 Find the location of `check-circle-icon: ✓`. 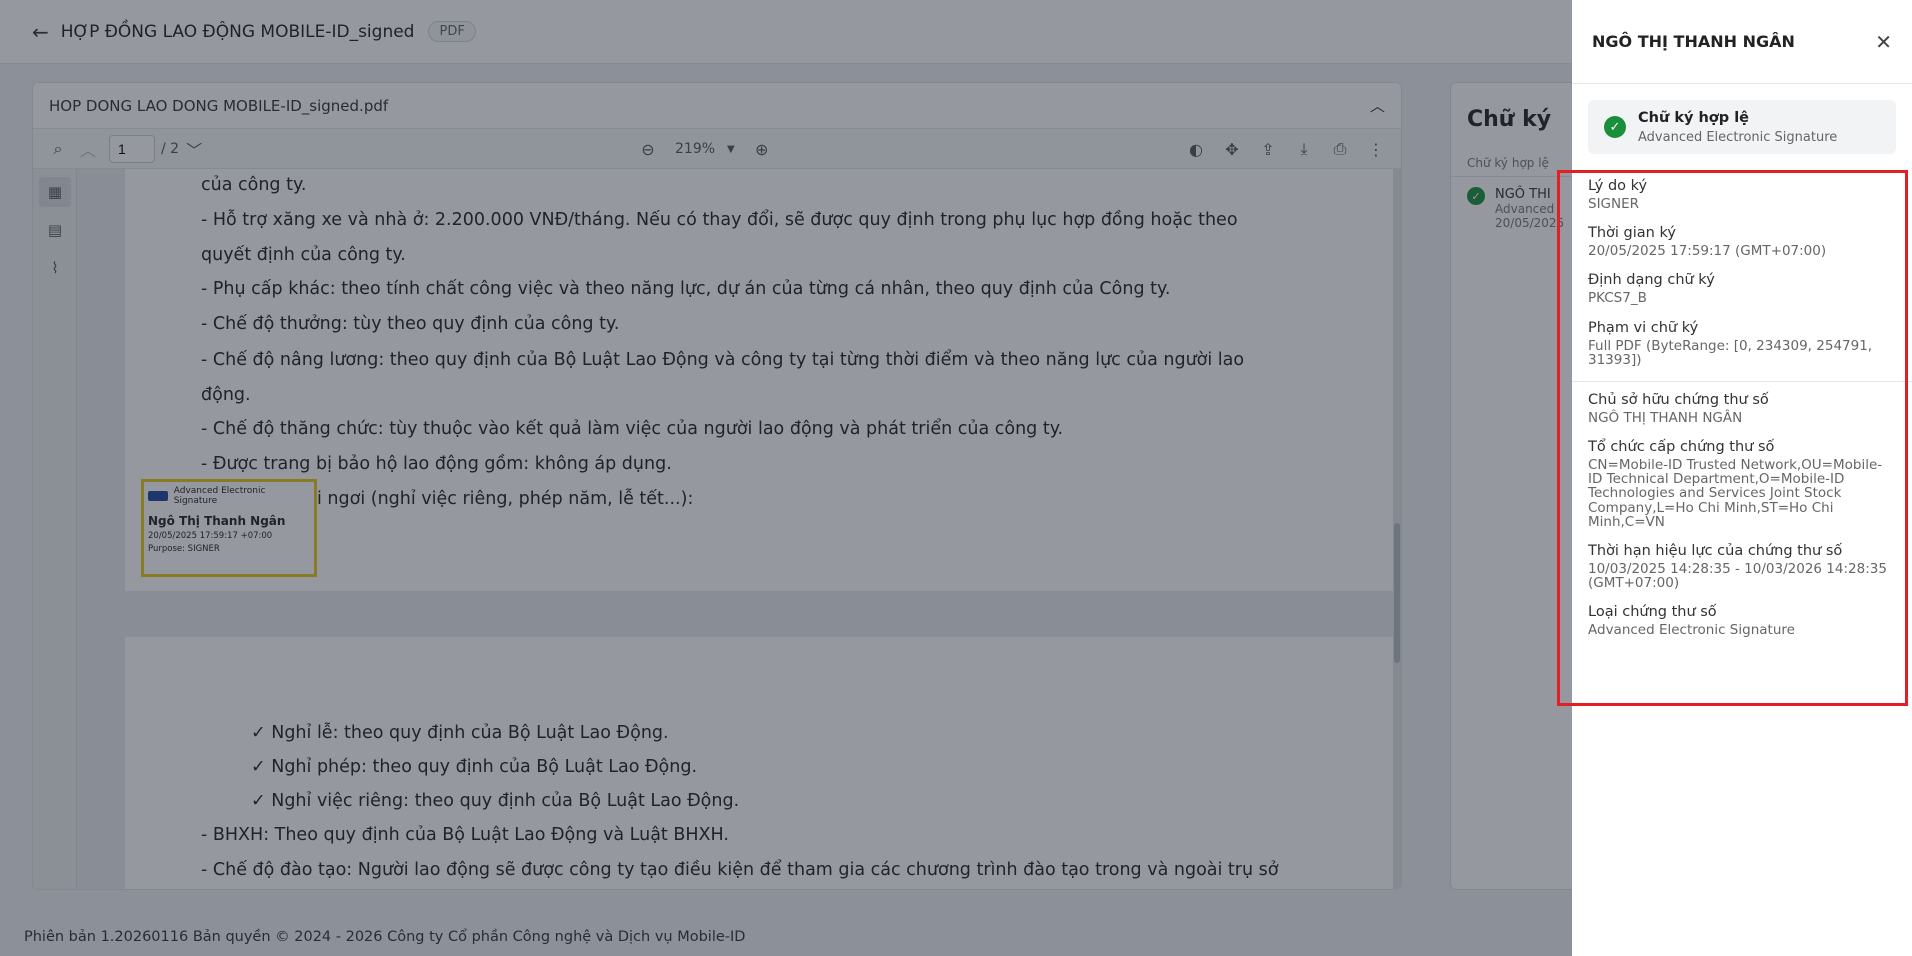

check-circle-icon: ✓ is located at coordinates (1615, 127).